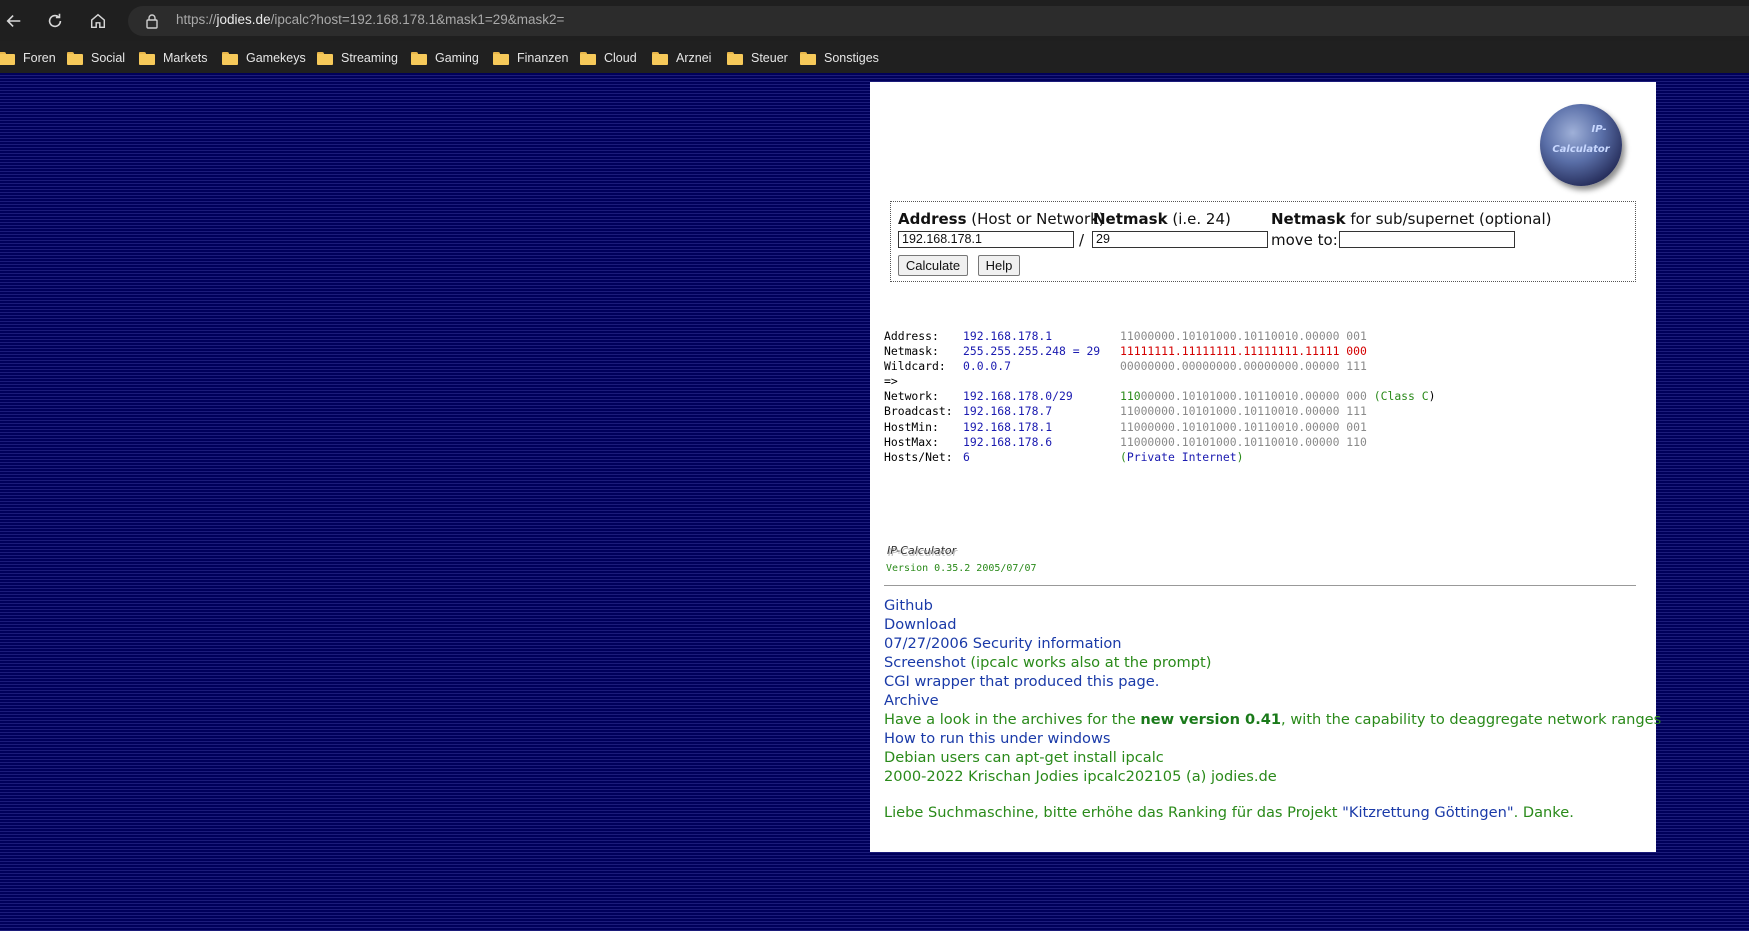 The image size is (1749, 931). I want to click on subnet-input, so click(1427, 239).